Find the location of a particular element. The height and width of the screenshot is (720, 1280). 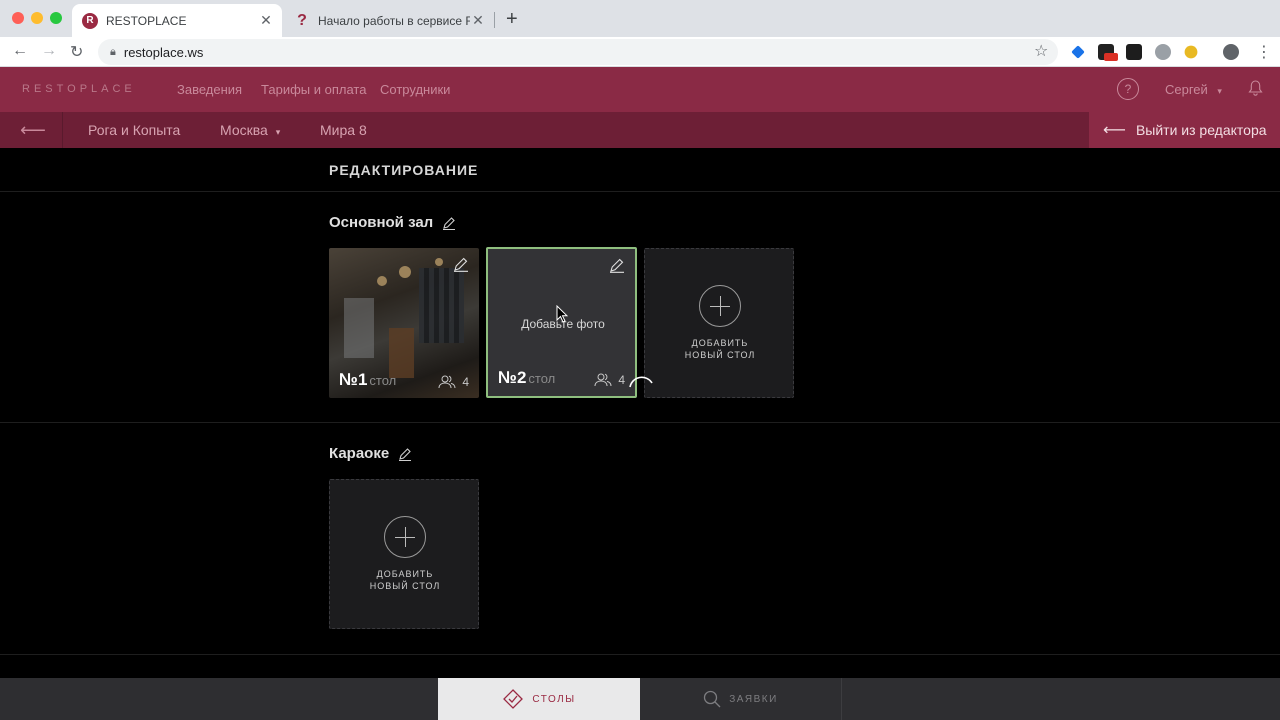

table-number-text: №1 is located at coordinates (353, 379).